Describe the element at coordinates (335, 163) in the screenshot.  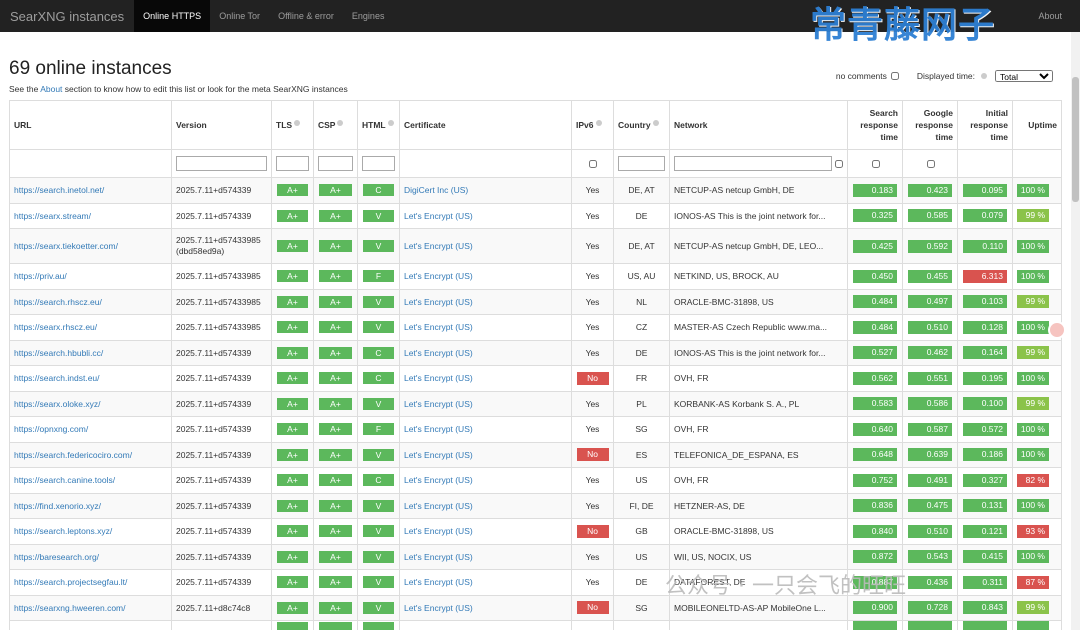
I see `csp-filter` at that location.